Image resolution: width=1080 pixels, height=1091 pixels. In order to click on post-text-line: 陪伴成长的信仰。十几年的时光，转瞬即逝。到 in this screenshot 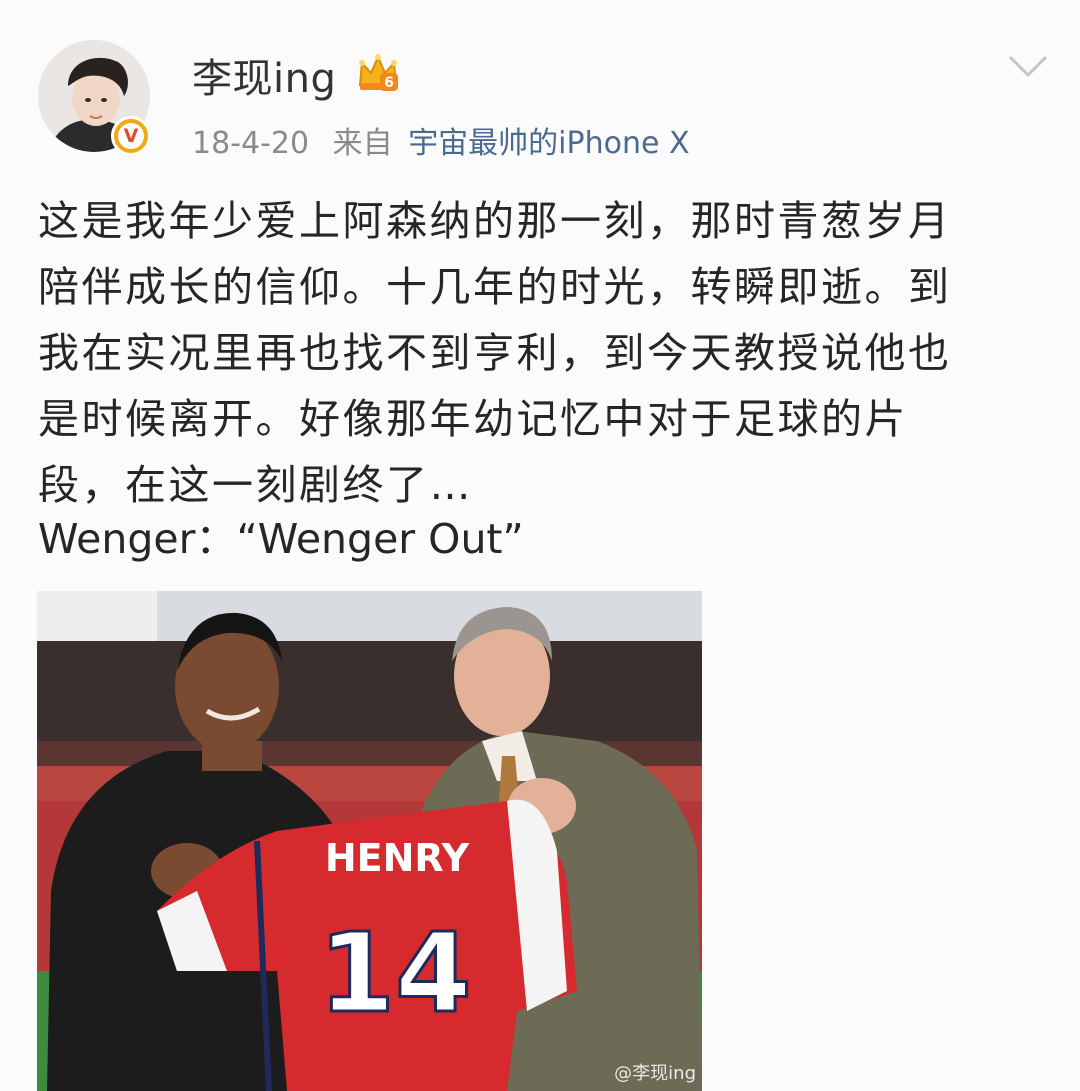, I will do `click(495, 287)`.